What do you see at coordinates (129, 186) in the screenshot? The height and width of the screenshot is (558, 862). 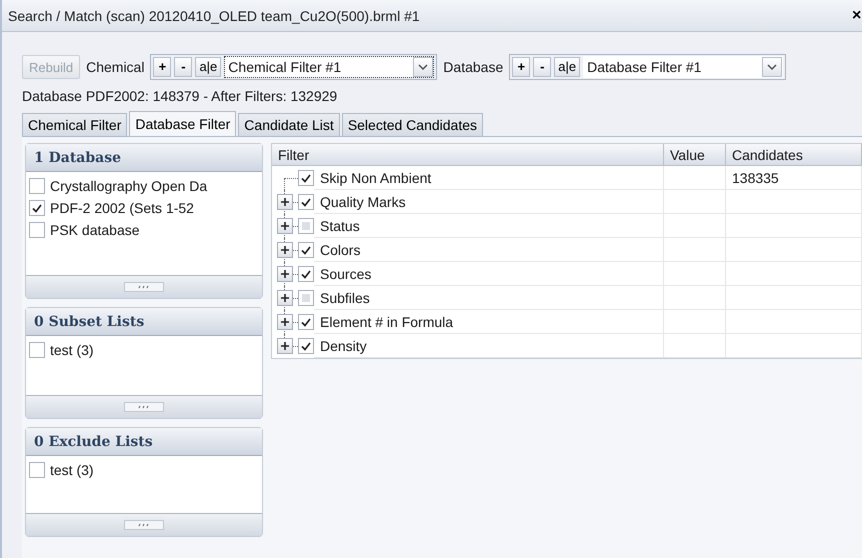 I see `list-item-label: Crystallography Open Da` at bounding box center [129, 186].